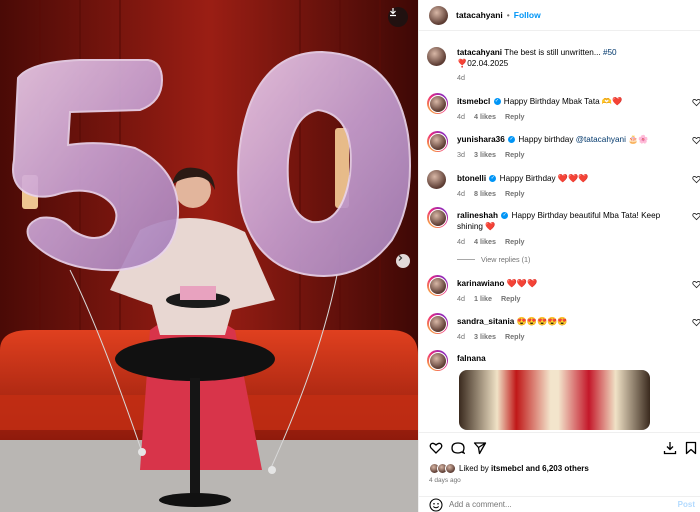 The height and width of the screenshot is (512, 700). Describe the element at coordinates (458, 448) in the screenshot. I see `comment-icon` at that location.